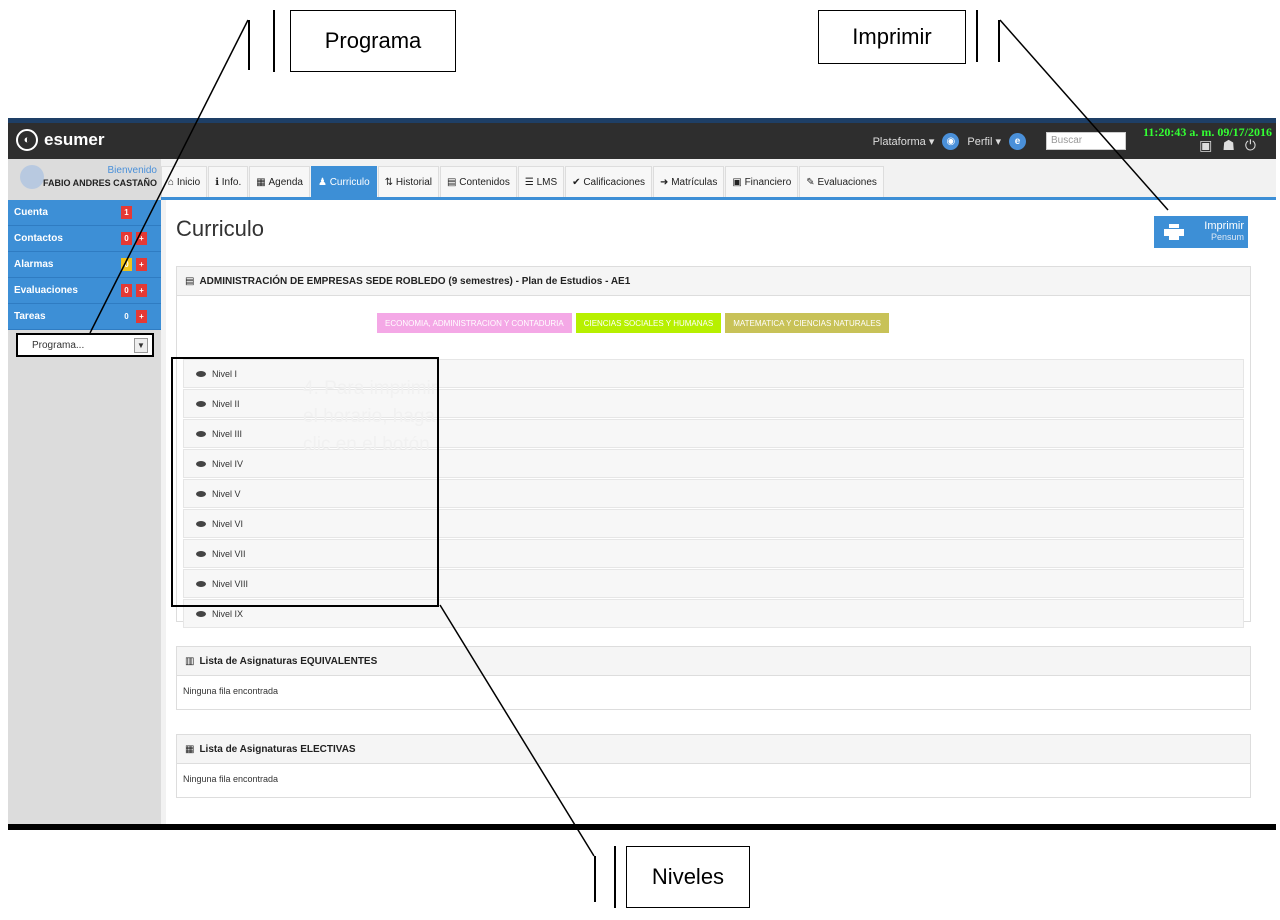 The width and height of the screenshot is (1280, 920). What do you see at coordinates (1084, 115) in the screenshot?
I see `imprimir-pointer` at bounding box center [1084, 115].